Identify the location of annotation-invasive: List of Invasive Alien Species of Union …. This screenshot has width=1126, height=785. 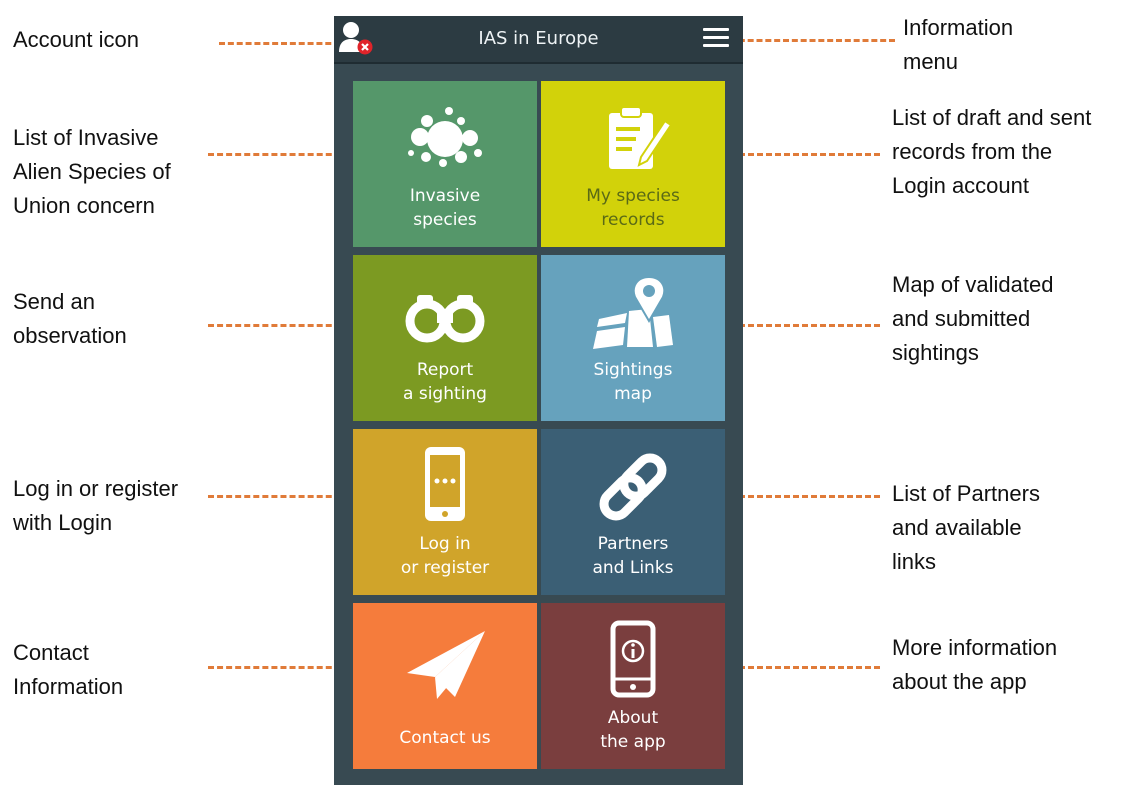
(92, 172).